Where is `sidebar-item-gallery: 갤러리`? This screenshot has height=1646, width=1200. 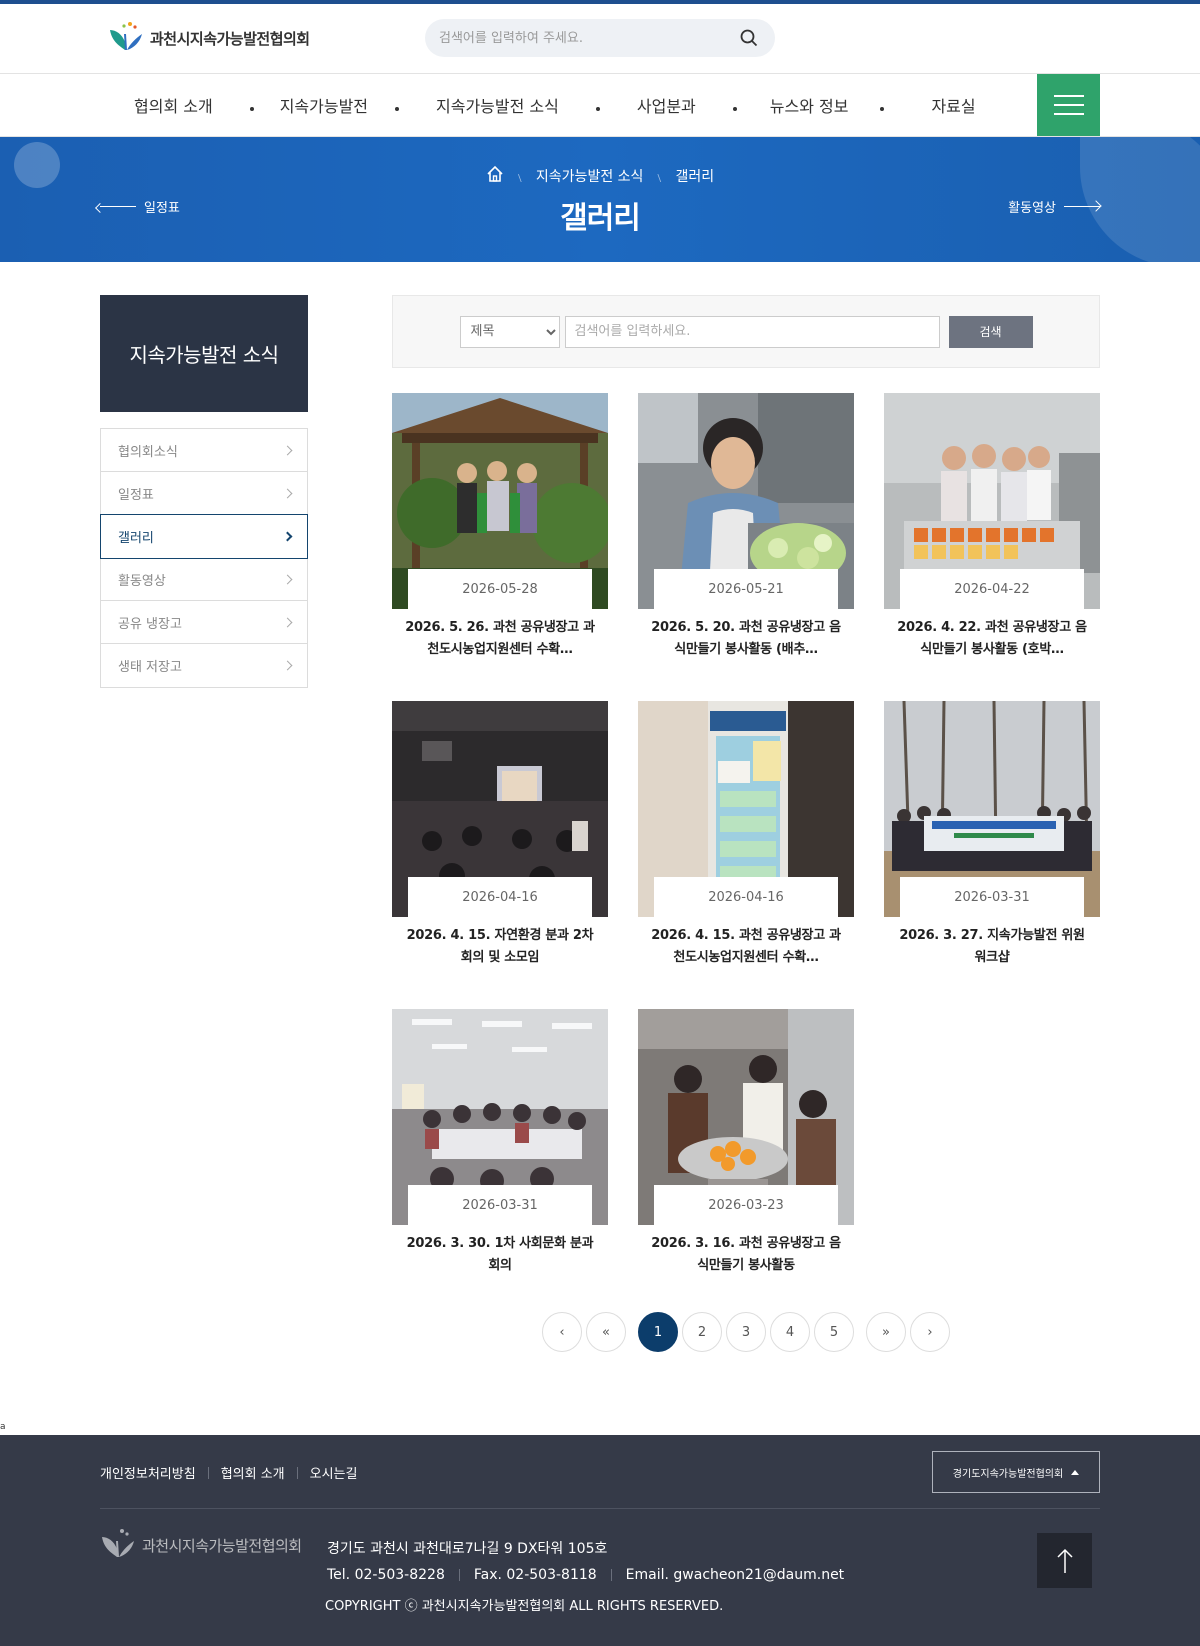 sidebar-item-gallery: 갤러리 is located at coordinates (204, 536).